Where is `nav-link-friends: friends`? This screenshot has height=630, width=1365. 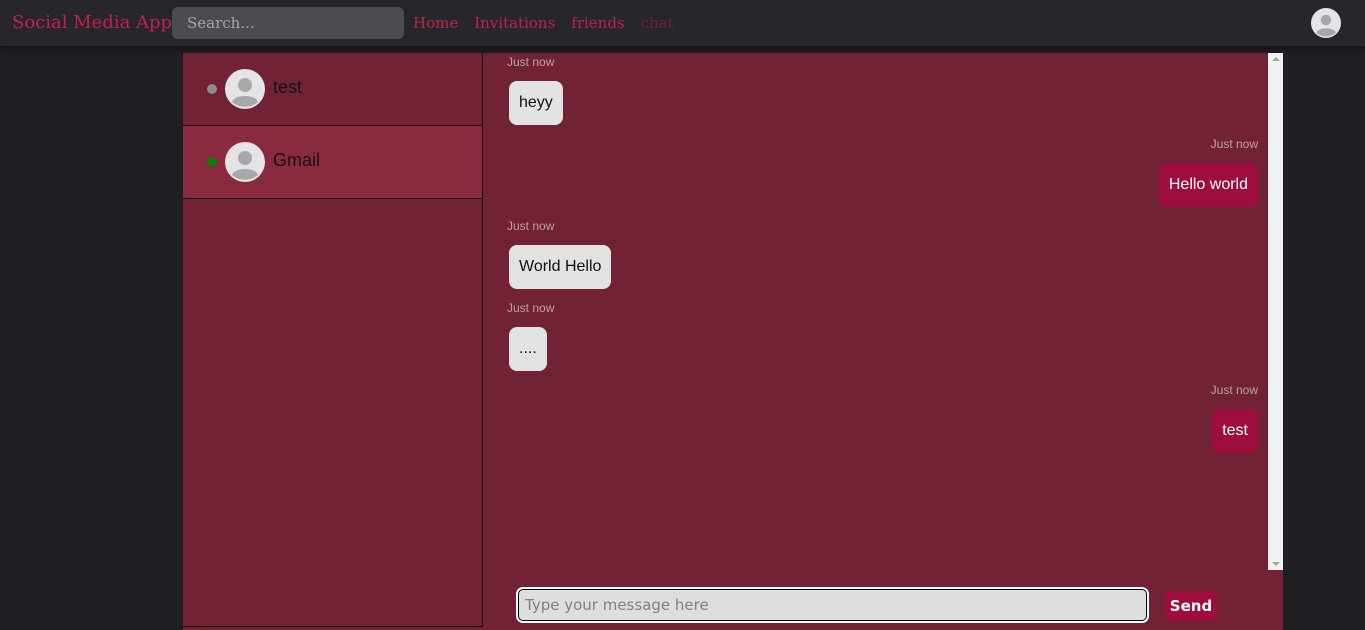
nav-link-friends: friends is located at coordinates (597, 23).